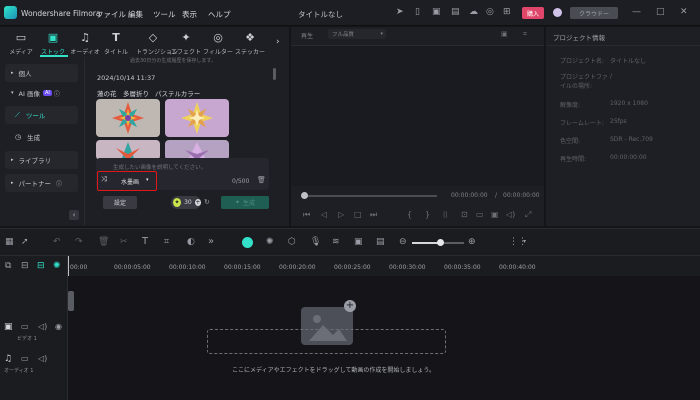 The width and height of the screenshot is (700, 400). I want to click on add-track-icon: ⧉, so click(8, 266).